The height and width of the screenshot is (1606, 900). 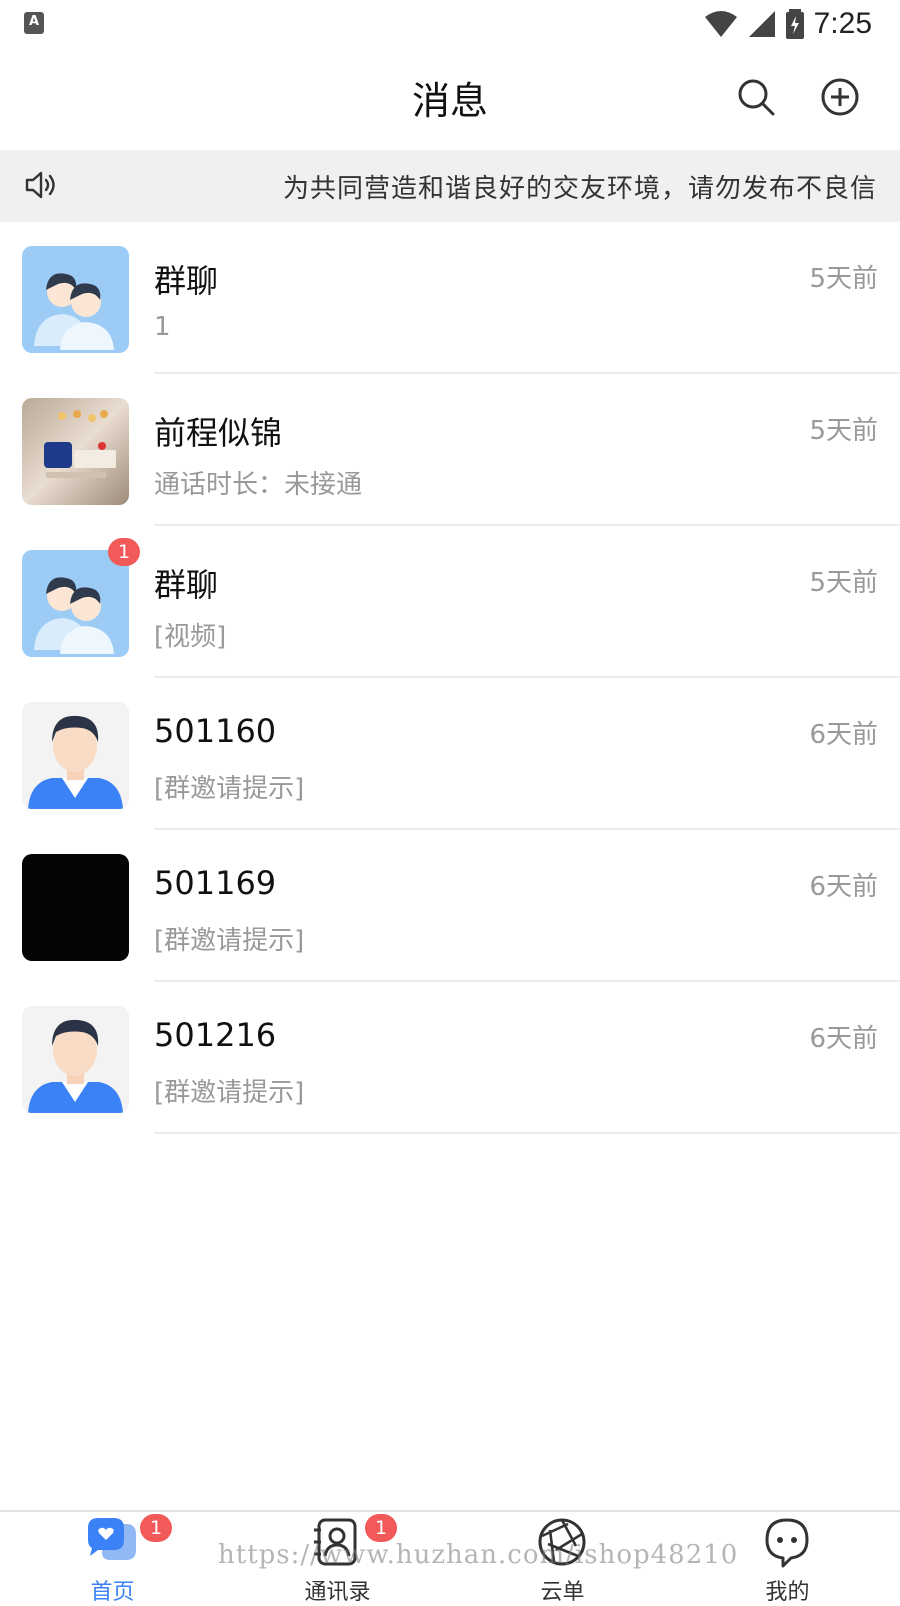 I want to click on tab-label: 我的, so click(x=787, y=1592).